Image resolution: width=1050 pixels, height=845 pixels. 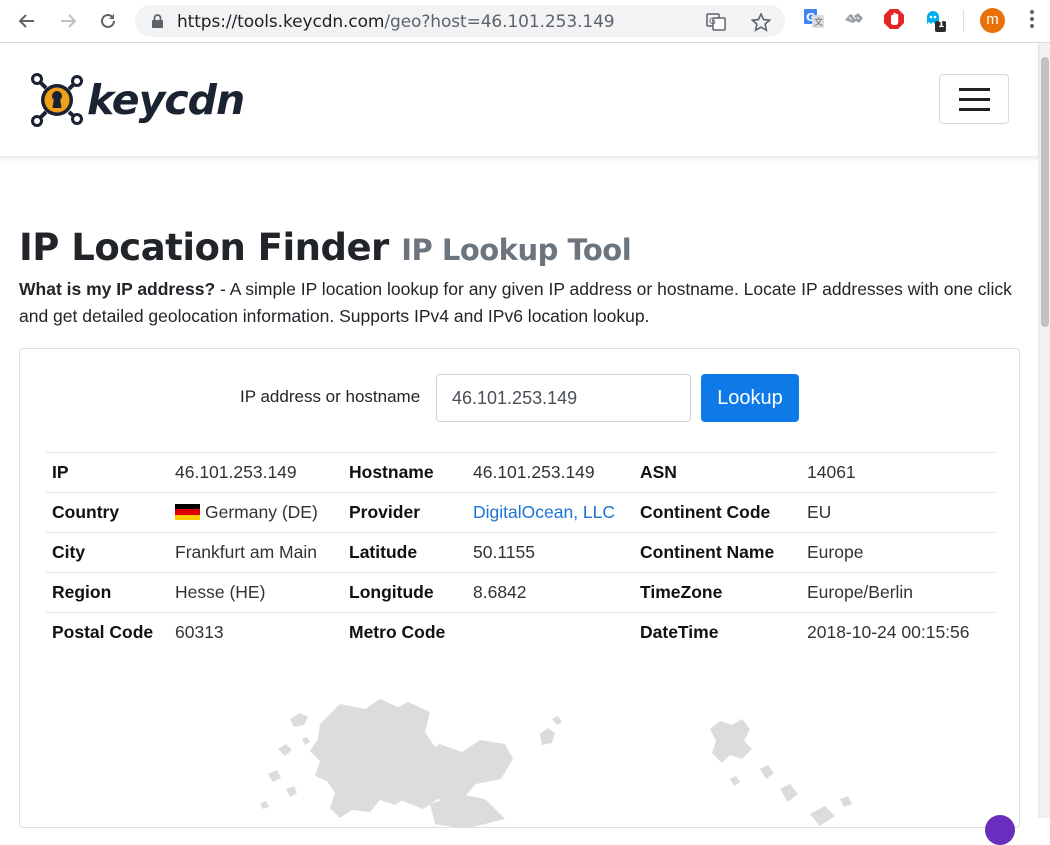 I want to click on country-text: Germany (DE), so click(x=261, y=512).